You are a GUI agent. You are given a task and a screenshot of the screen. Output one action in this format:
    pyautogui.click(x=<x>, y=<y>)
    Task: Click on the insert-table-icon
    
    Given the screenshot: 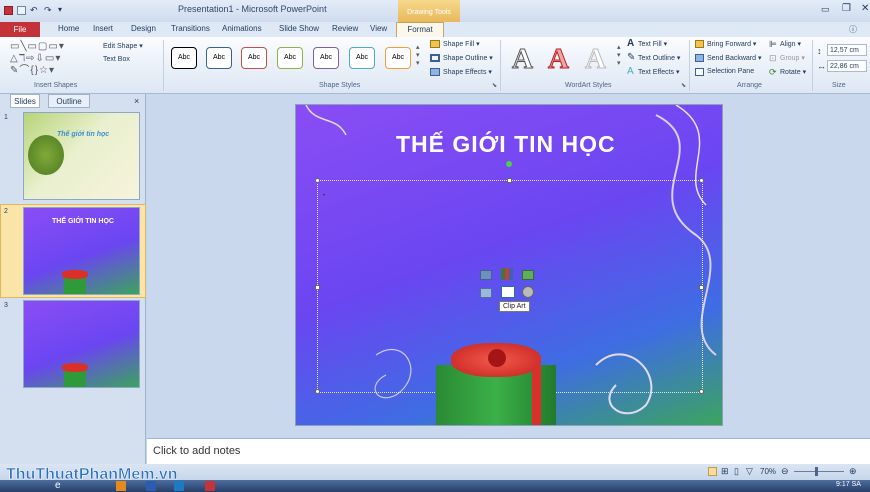 What is the action you would take?
    pyautogui.click(x=486, y=275)
    